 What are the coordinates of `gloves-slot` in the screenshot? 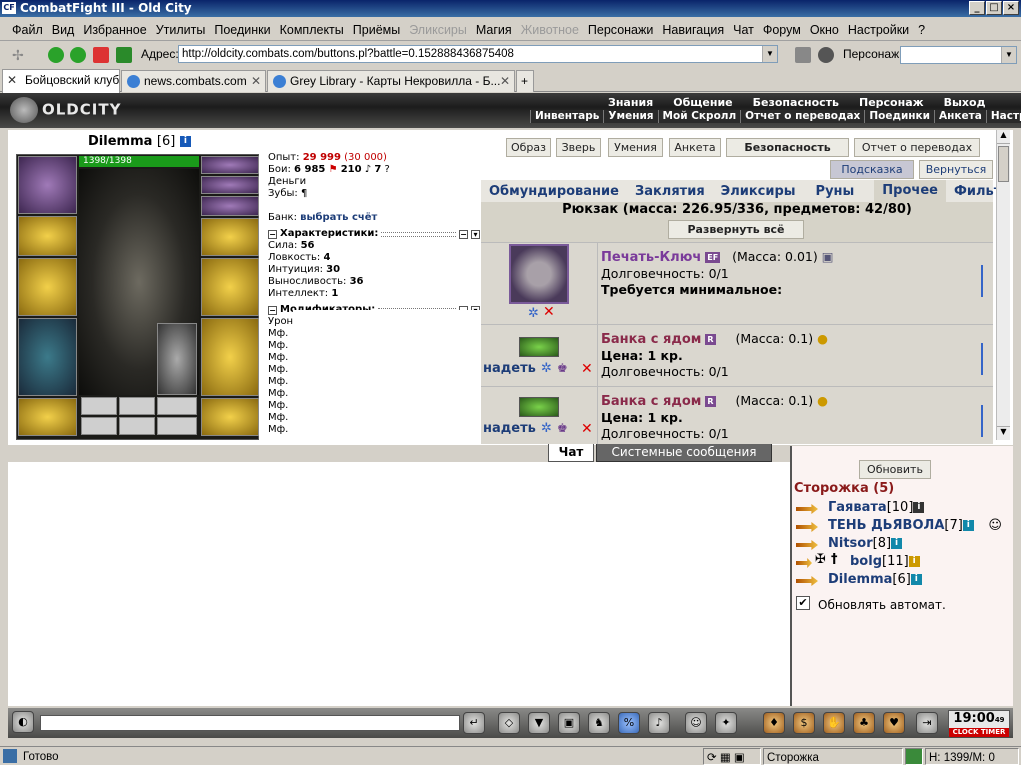 It's located at (230, 237).